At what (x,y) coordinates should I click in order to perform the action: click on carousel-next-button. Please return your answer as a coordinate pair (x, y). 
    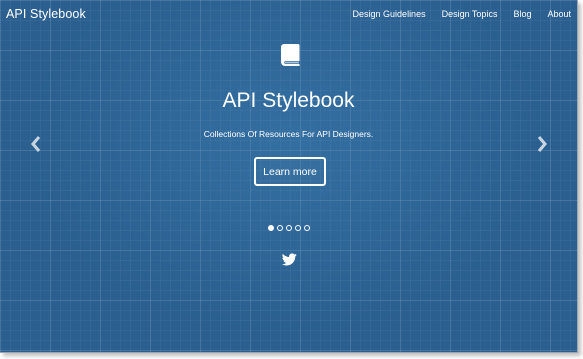
    Looking at the image, I should click on (542, 144).